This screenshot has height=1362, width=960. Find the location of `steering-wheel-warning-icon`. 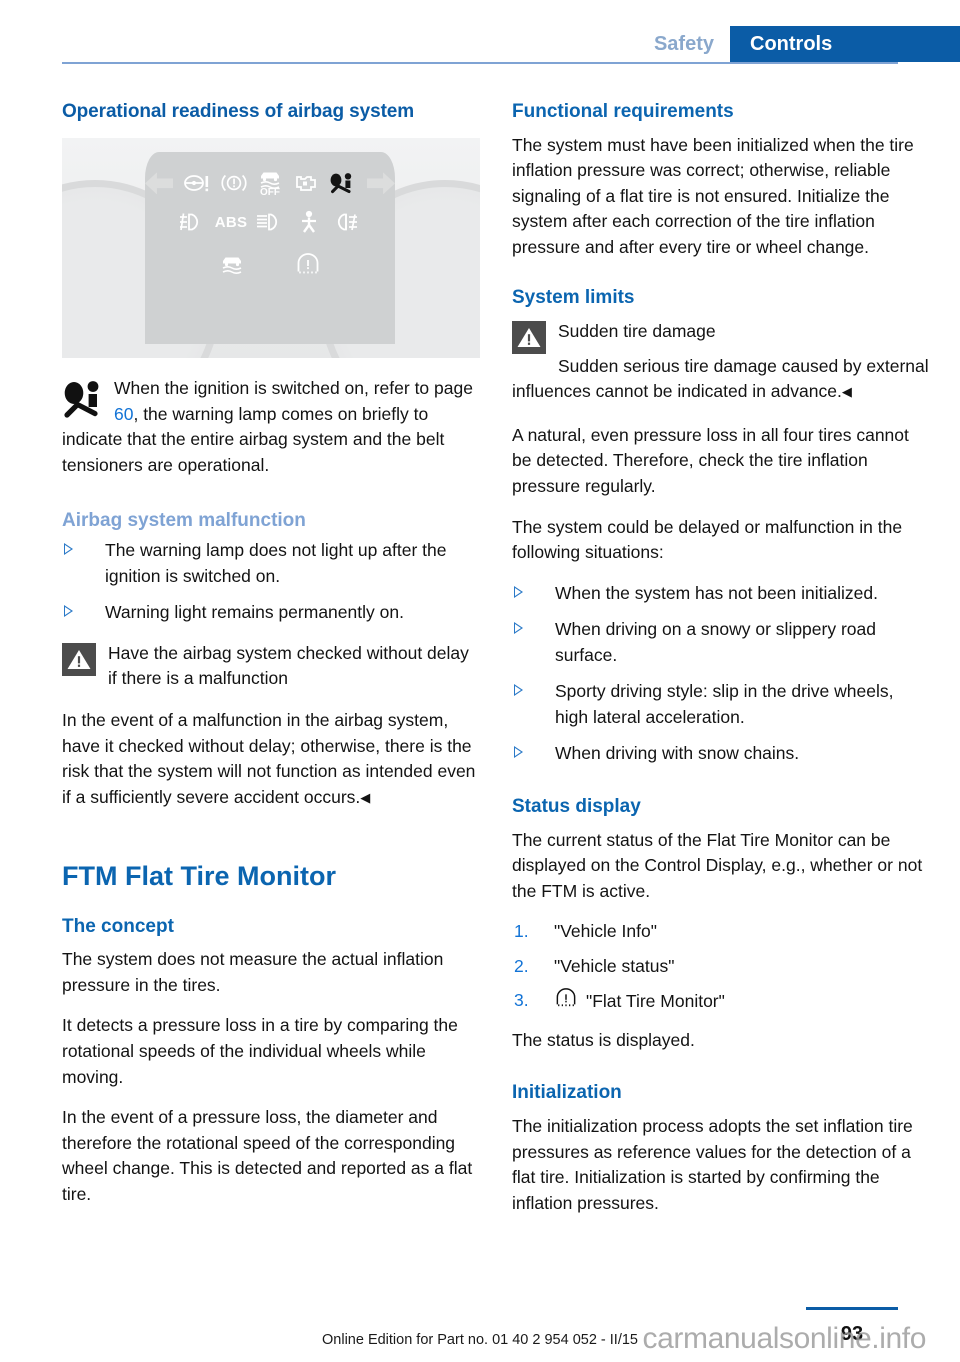

steering-wheel-warning-icon is located at coordinates (196, 183).